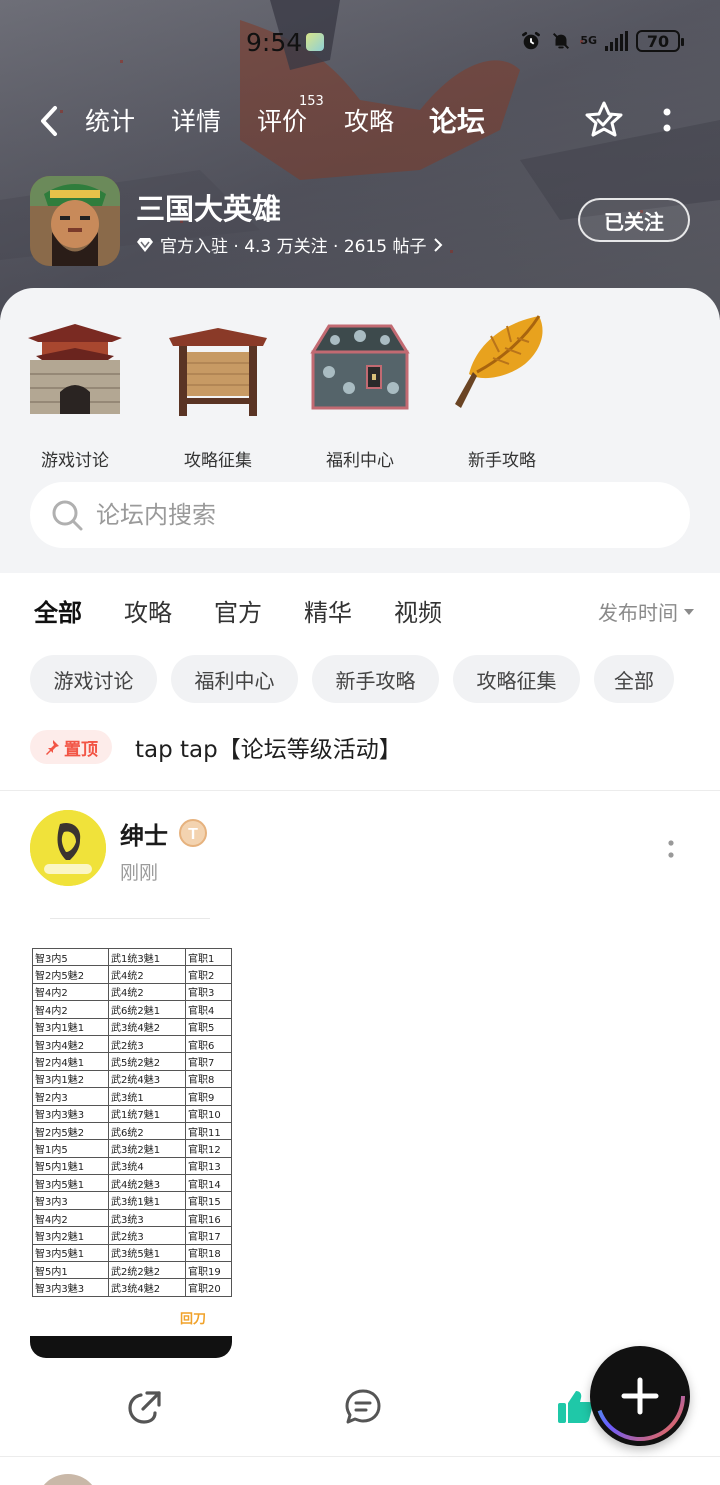 The width and height of the screenshot is (720, 1485). What do you see at coordinates (234, 679) in the screenshot?
I see `chip-welfare-center: 福利中心` at bounding box center [234, 679].